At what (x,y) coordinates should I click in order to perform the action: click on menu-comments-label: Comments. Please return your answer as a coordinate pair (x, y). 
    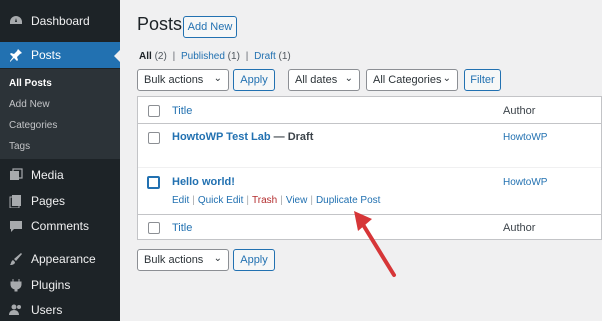
    Looking at the image, I should click on (60, 226).